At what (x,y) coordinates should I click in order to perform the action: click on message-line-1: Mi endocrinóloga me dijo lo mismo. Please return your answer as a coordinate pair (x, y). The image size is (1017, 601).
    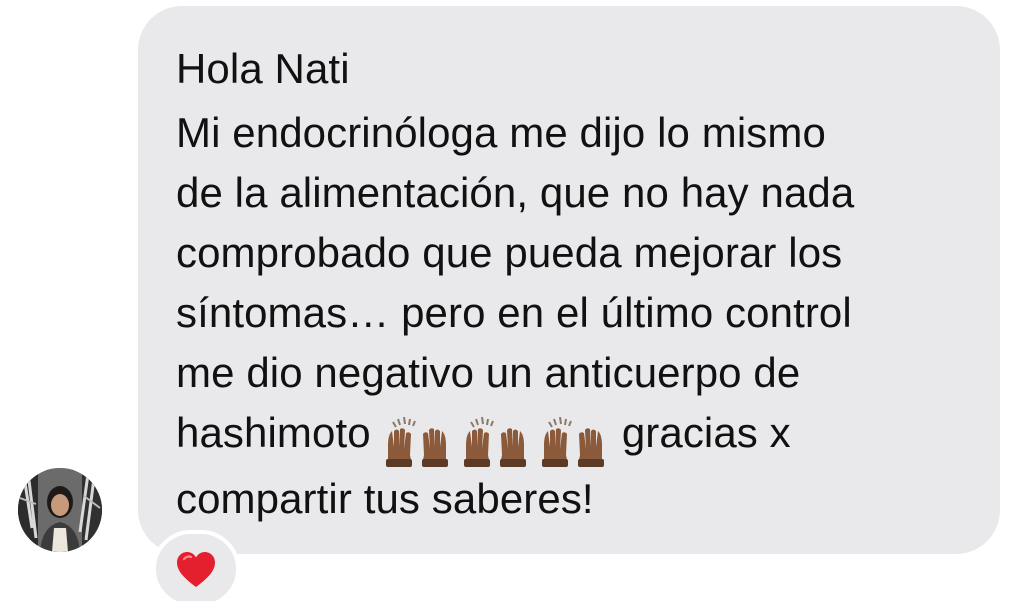
    Looking at the image, I should click on (501, 132).